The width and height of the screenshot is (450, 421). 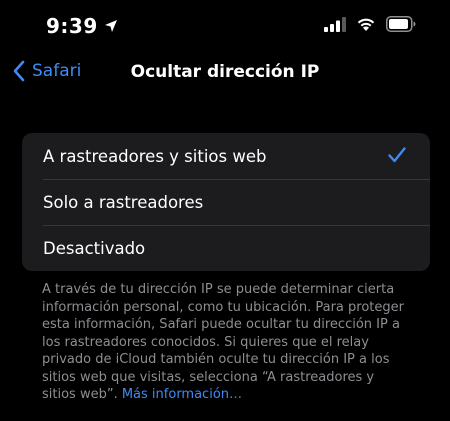 I want to click on status-time-group: 9:39, so click(x=82, y=26).